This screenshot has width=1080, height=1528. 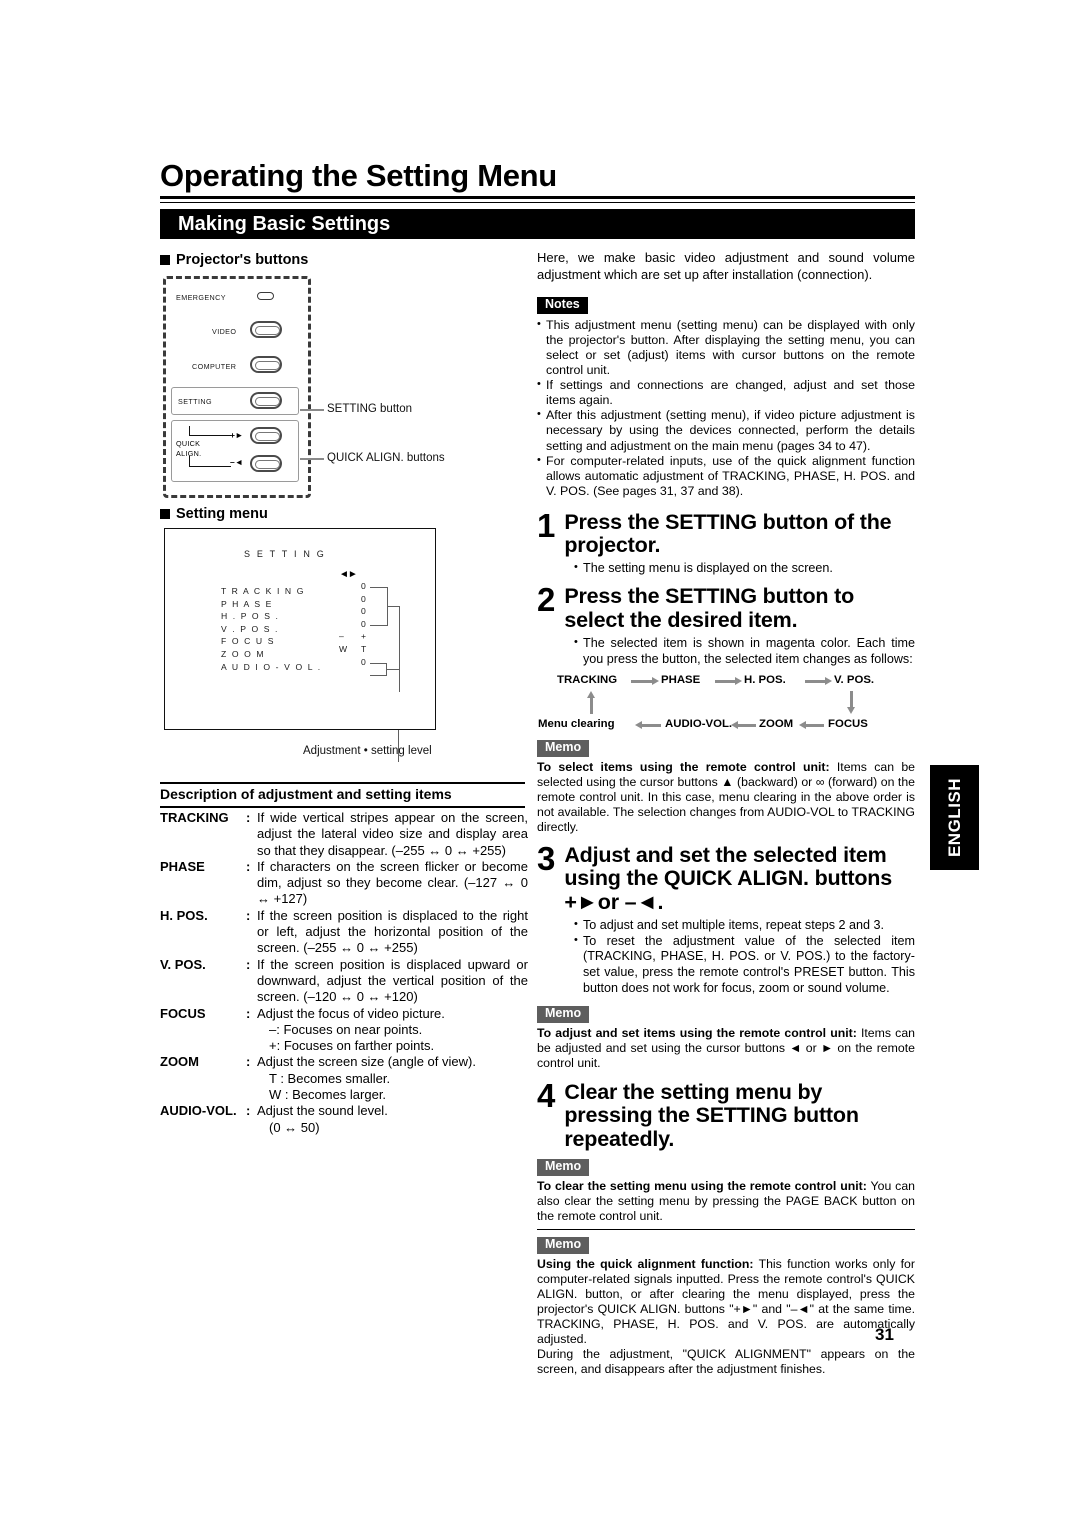 I want to click on bullet-square-icon, so click(x=165, y=260).